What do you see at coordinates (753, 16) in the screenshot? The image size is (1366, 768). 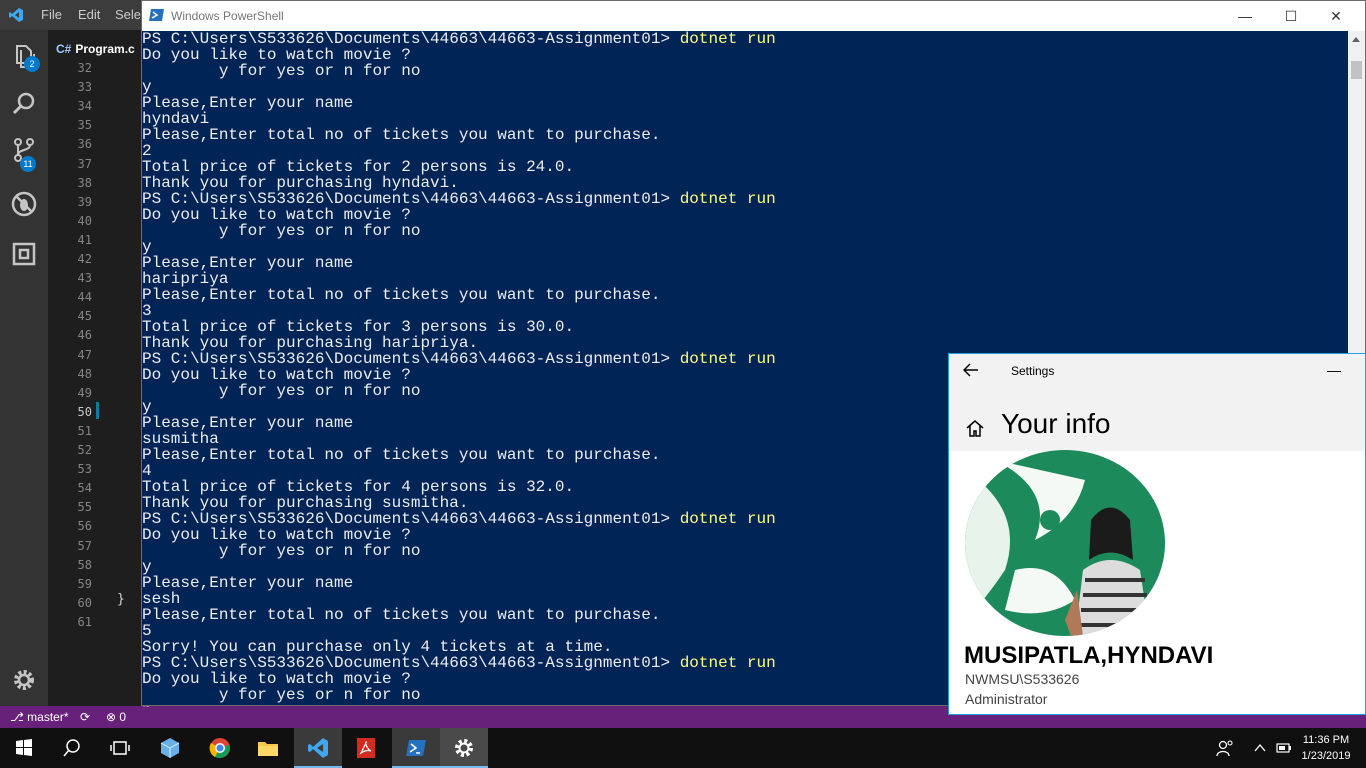 I see `powershell-titlebar: Windows PowerShell — ☐ ✕` at bounding box center [753, 16].